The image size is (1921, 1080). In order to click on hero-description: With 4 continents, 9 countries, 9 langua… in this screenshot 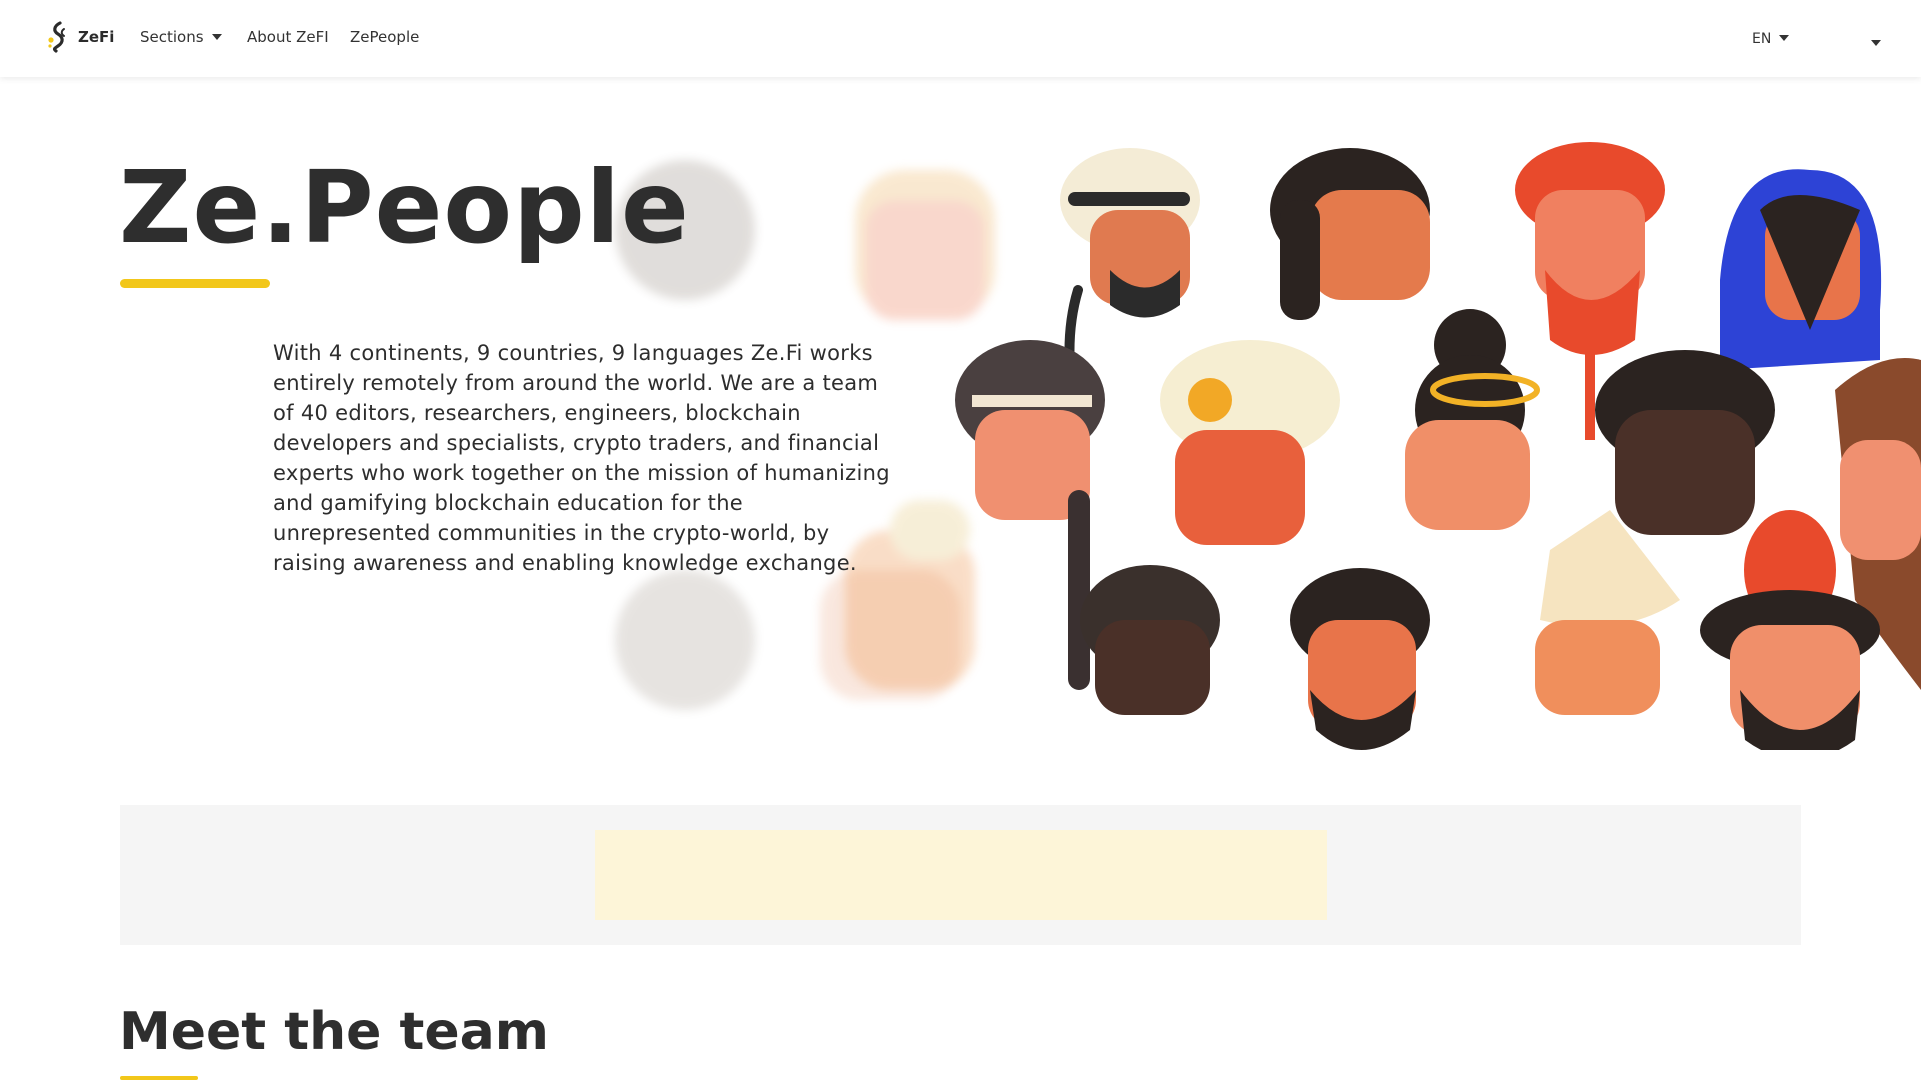, I will do `click(581, 458)`.